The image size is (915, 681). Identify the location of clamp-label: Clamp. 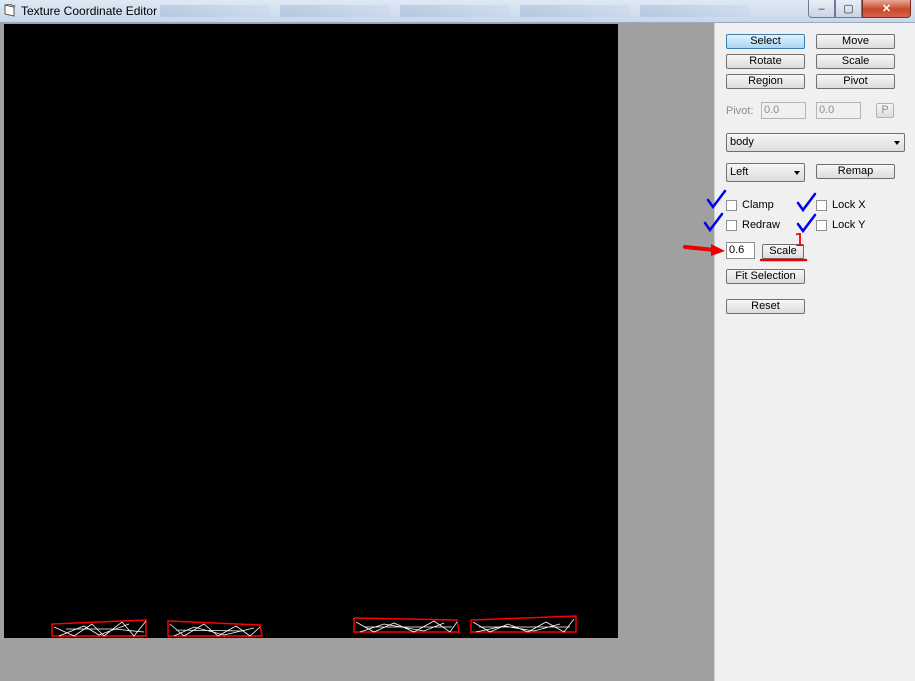
(758, 205).